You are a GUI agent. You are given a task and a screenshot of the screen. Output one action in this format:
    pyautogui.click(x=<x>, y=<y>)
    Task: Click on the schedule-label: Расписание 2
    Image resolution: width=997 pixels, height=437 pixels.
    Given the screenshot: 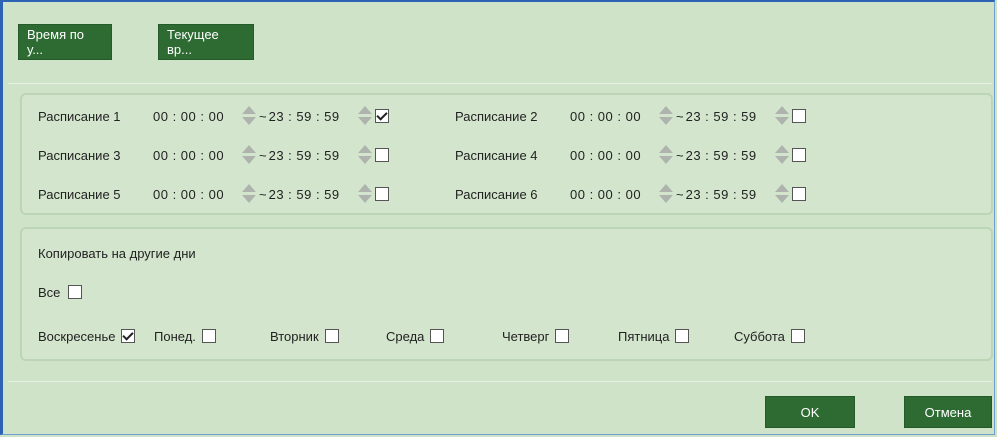 What is the action you would take?
    pyautogui.click(x=496, y=116)
    